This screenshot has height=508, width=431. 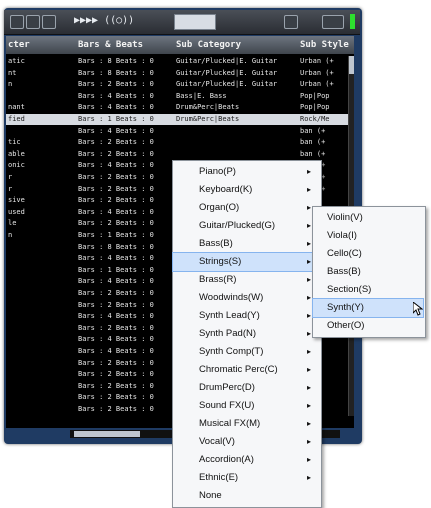 What do you see at coordinates (217, 171) in the screenshot?
I see `menu-item-label: Piano(P)` at bounding box center [217, 171].